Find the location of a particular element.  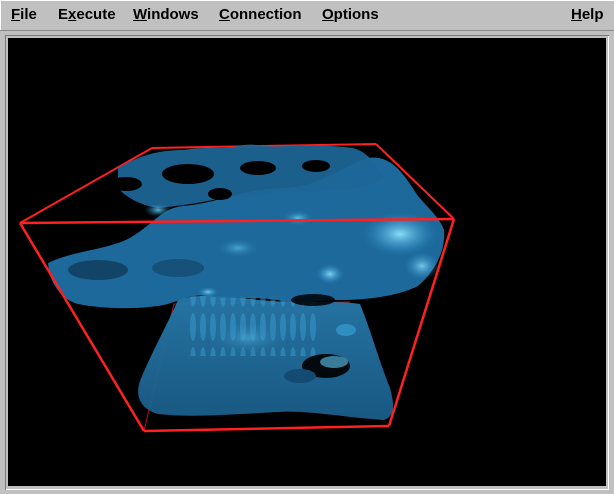

menu-file: File is located at coordinates (24, 14).